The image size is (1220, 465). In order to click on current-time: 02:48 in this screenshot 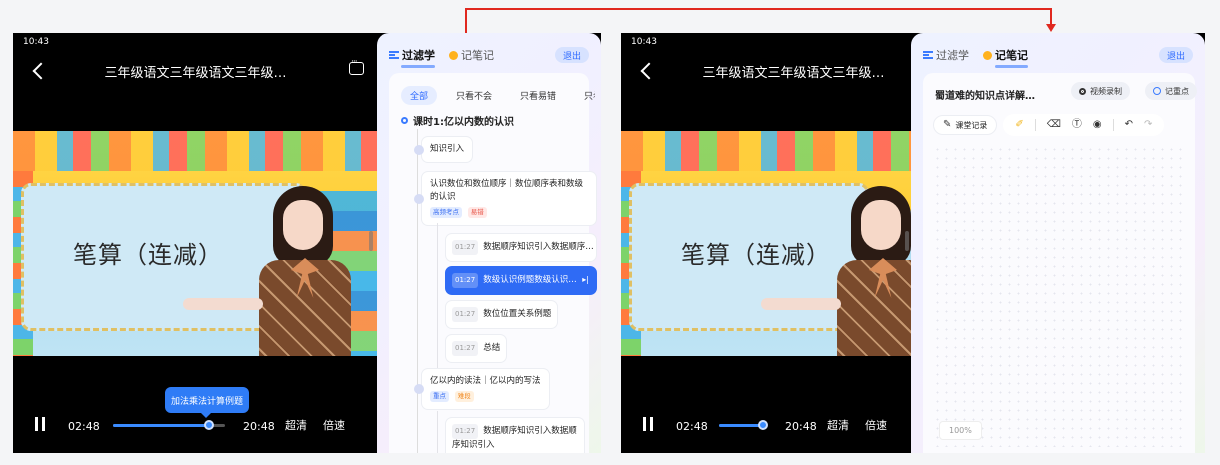, I will do `click(84, 426)`.